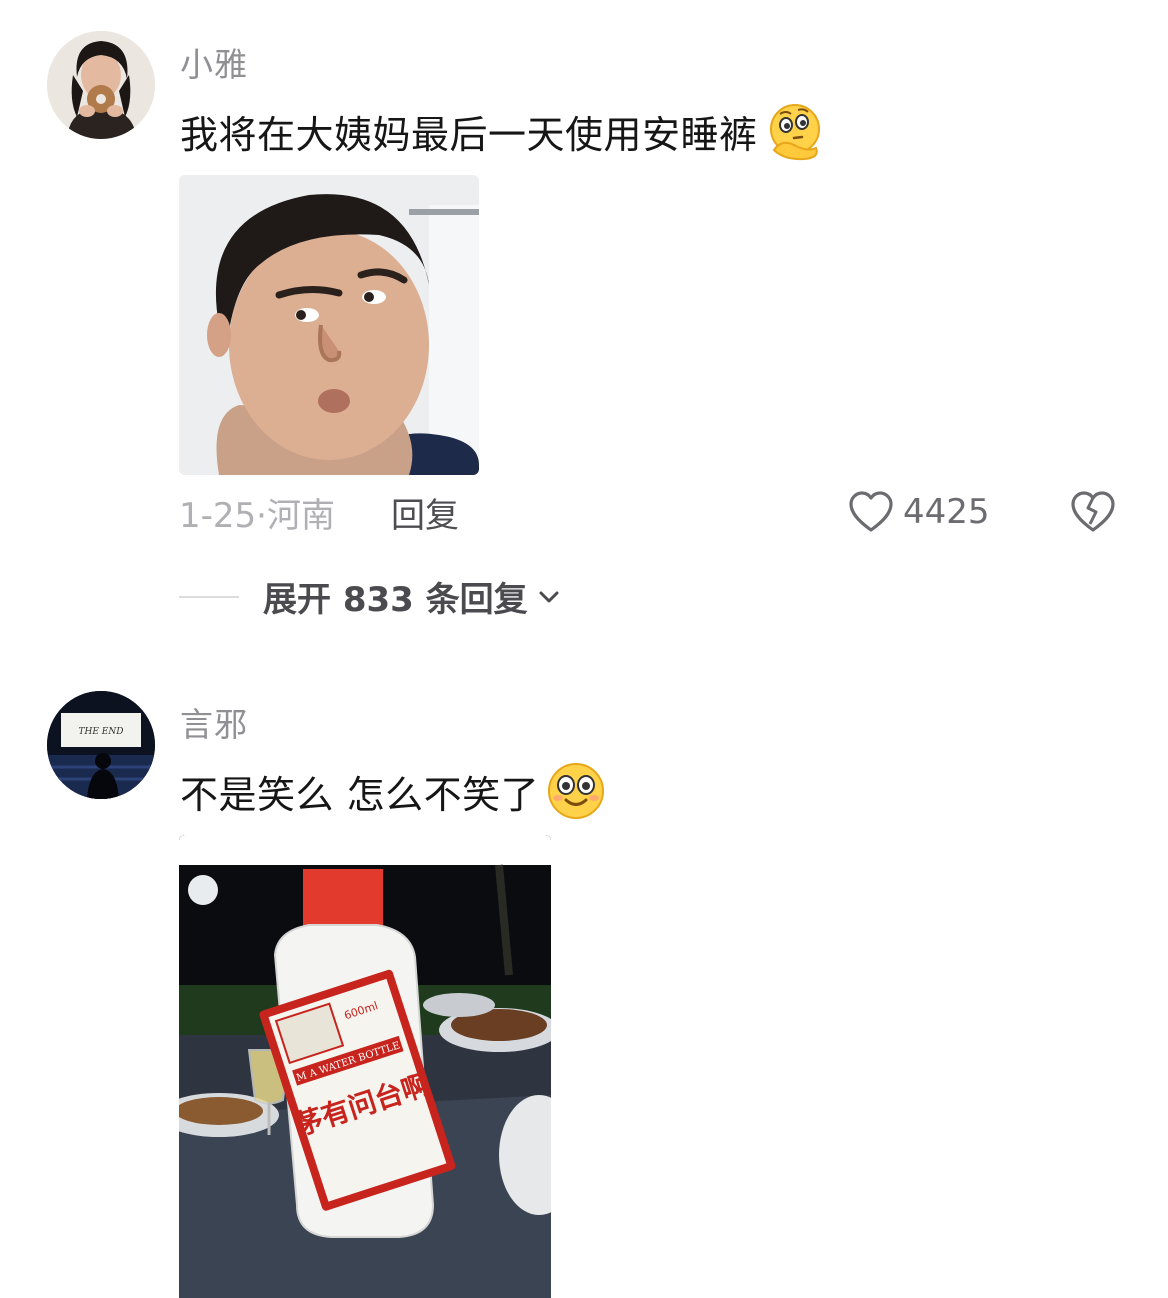  I want to click on avatar-screen-text: THE END, so click(101, 732).